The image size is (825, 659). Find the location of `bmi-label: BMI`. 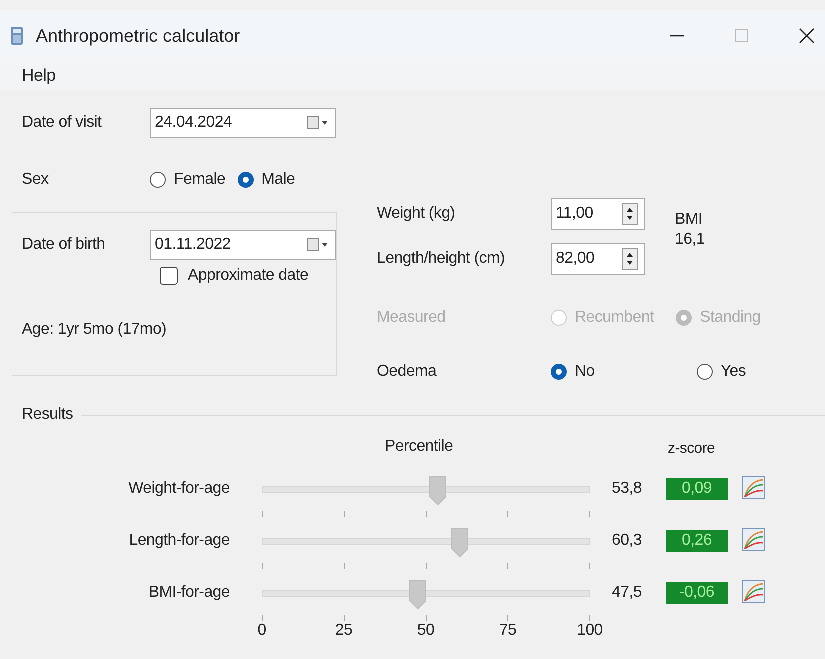

bmi-label: BMI is located at coordinates (689, 220).